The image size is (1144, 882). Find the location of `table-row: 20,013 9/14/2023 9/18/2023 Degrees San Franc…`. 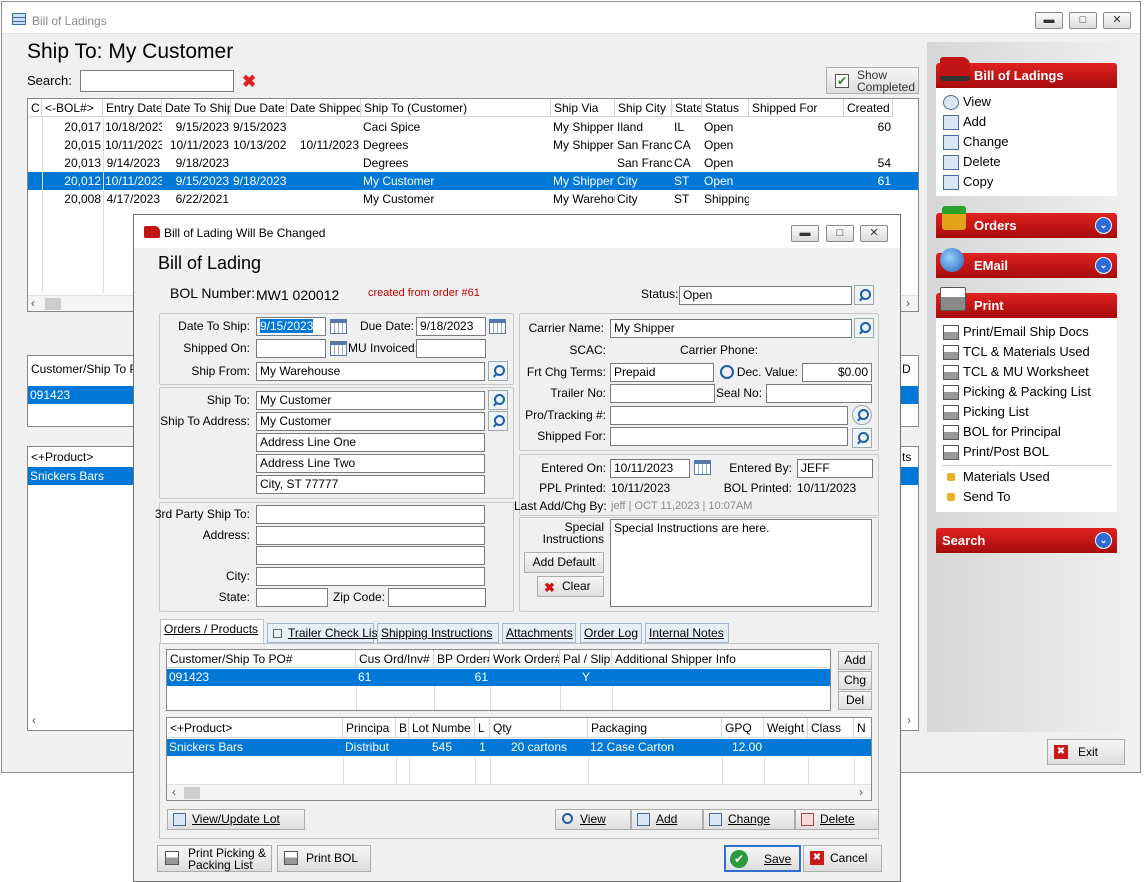

table-row: 20,013 9/14/2023 9/18/2023 Degrees San Franc… is located at coordinates (473, 163).